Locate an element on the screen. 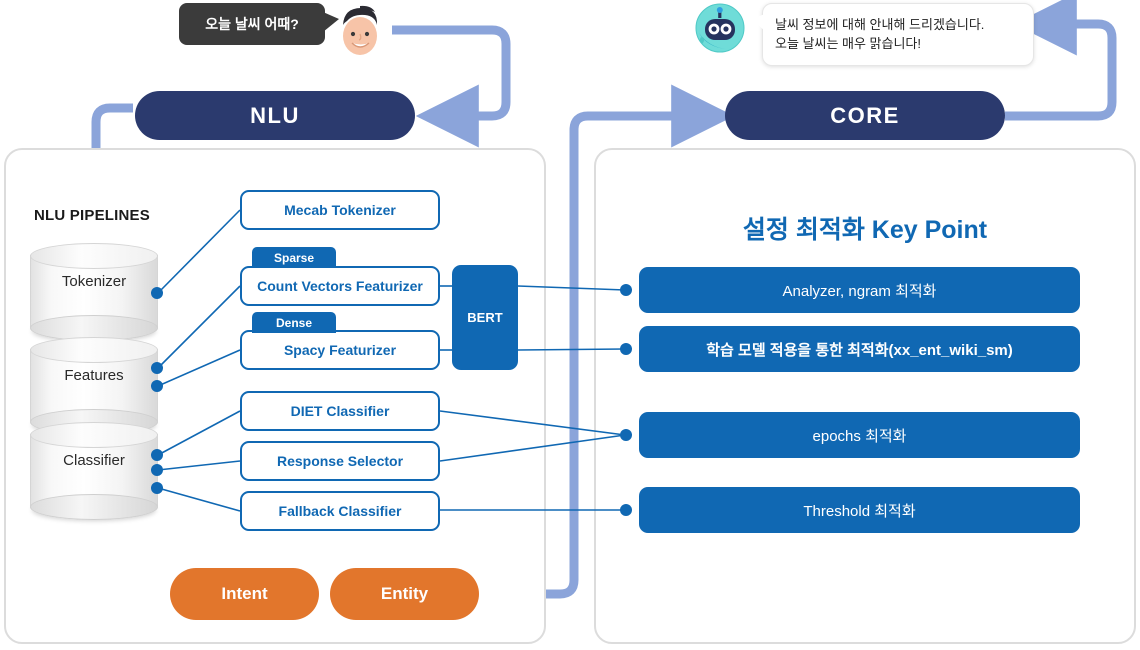 The width and height of the screenshot is (1140, 650). tag-sparse: Sparse is located at coordinates (294, 257).